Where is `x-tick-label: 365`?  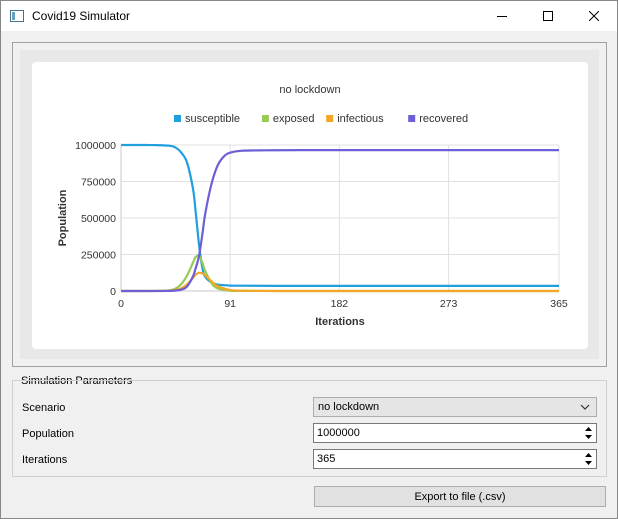
x-tick-label: 365 is located at coordinates (559, 304).